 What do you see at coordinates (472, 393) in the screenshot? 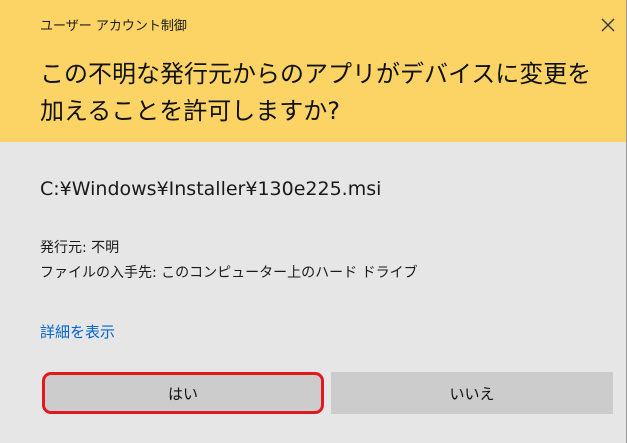
I see `no-button: いいえ` at bounding box center [472, 393].